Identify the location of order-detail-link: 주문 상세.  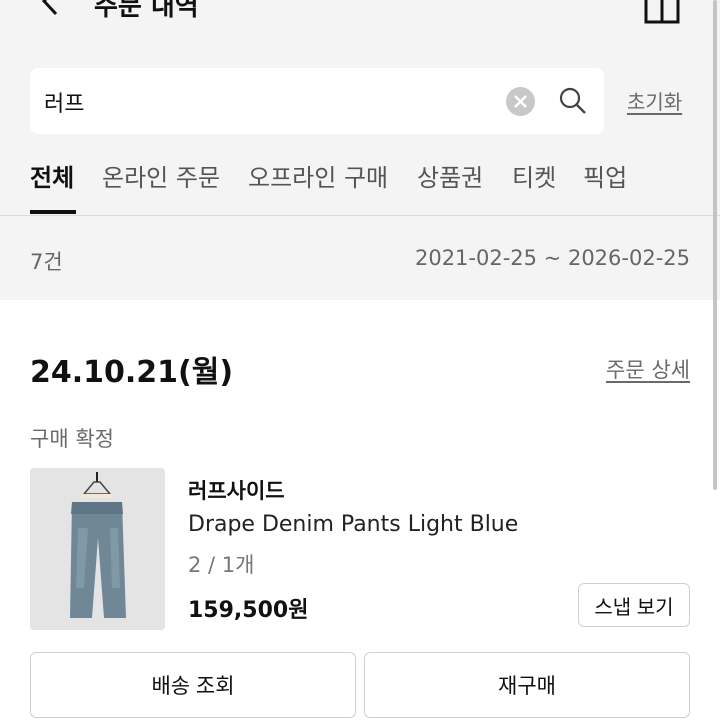
(648, 369).